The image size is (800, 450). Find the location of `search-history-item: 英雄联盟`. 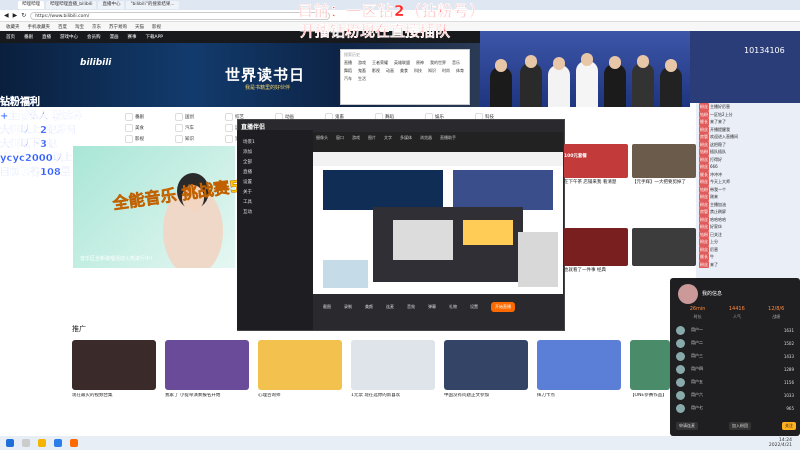

search-history-item: 英雄联盟 is located at coordinates (402, 63).